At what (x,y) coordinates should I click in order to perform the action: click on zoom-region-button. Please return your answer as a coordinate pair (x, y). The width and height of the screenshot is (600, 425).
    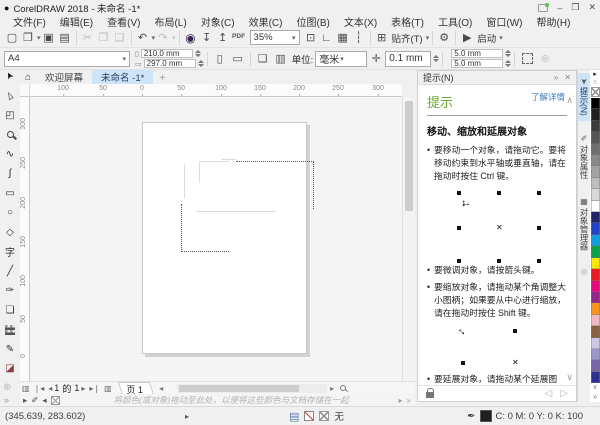
    Looking at the image, I should click on (342, 388).